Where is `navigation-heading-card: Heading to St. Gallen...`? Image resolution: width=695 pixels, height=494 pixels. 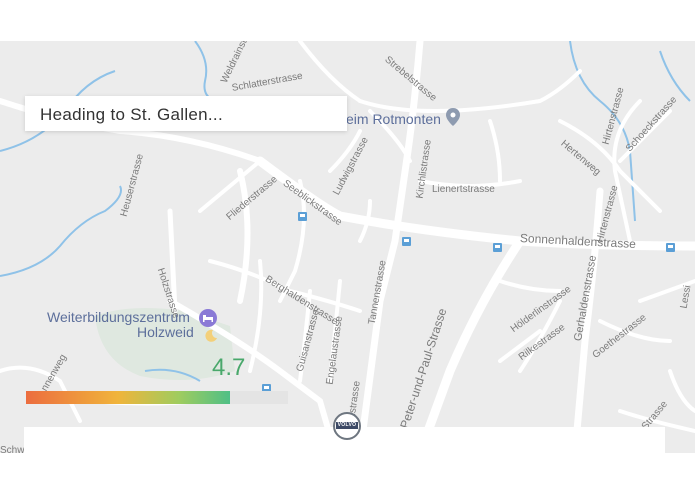
navigation-heading-card: Heading to St. Gallen... is located at coordinates (186, 113).